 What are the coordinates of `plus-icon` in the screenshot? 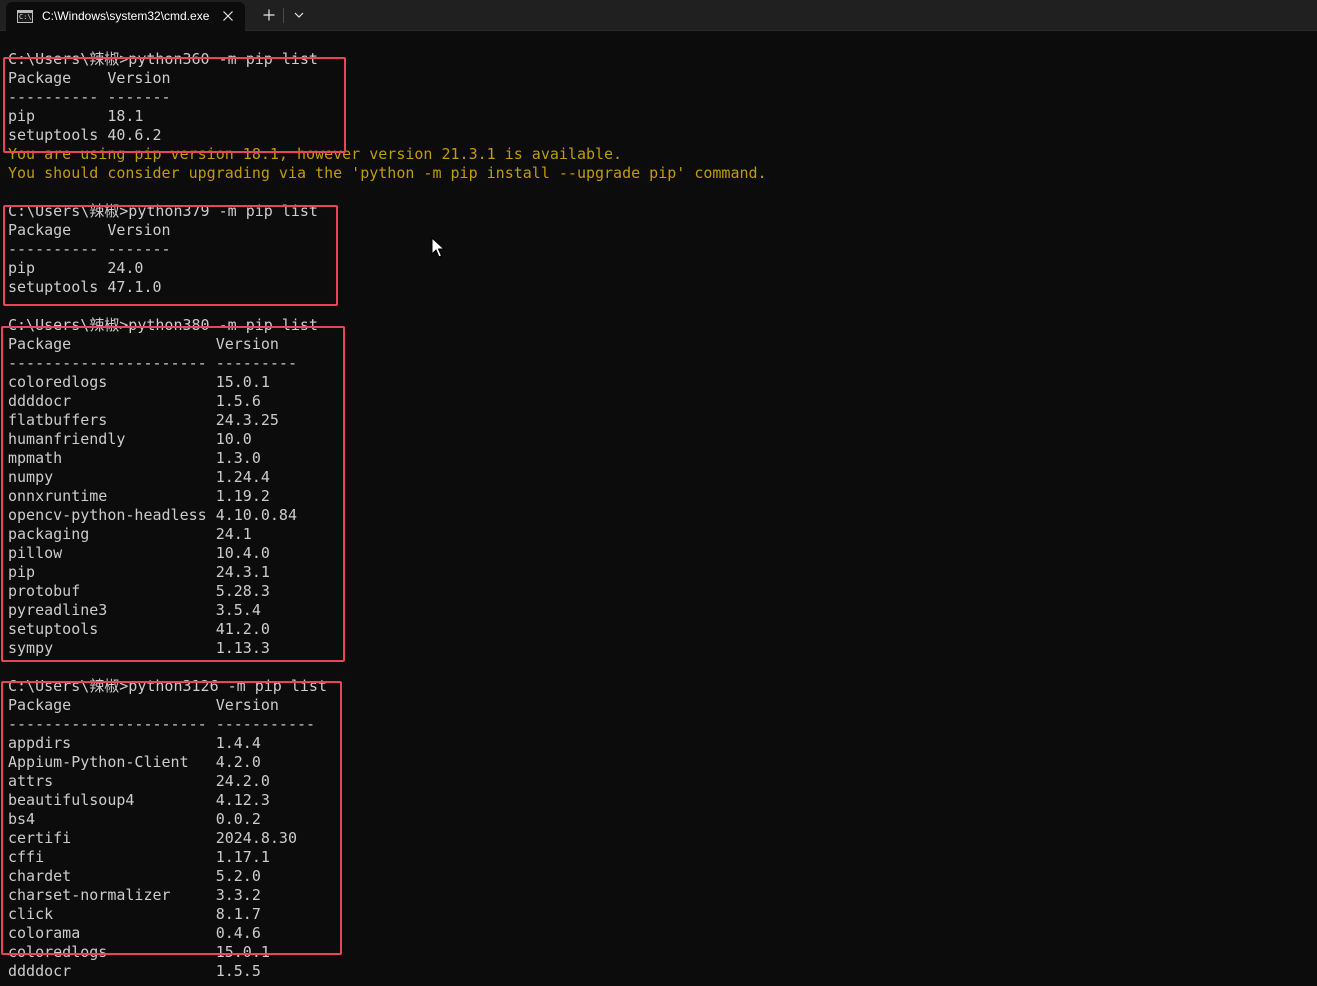 It's located at (269, 15).